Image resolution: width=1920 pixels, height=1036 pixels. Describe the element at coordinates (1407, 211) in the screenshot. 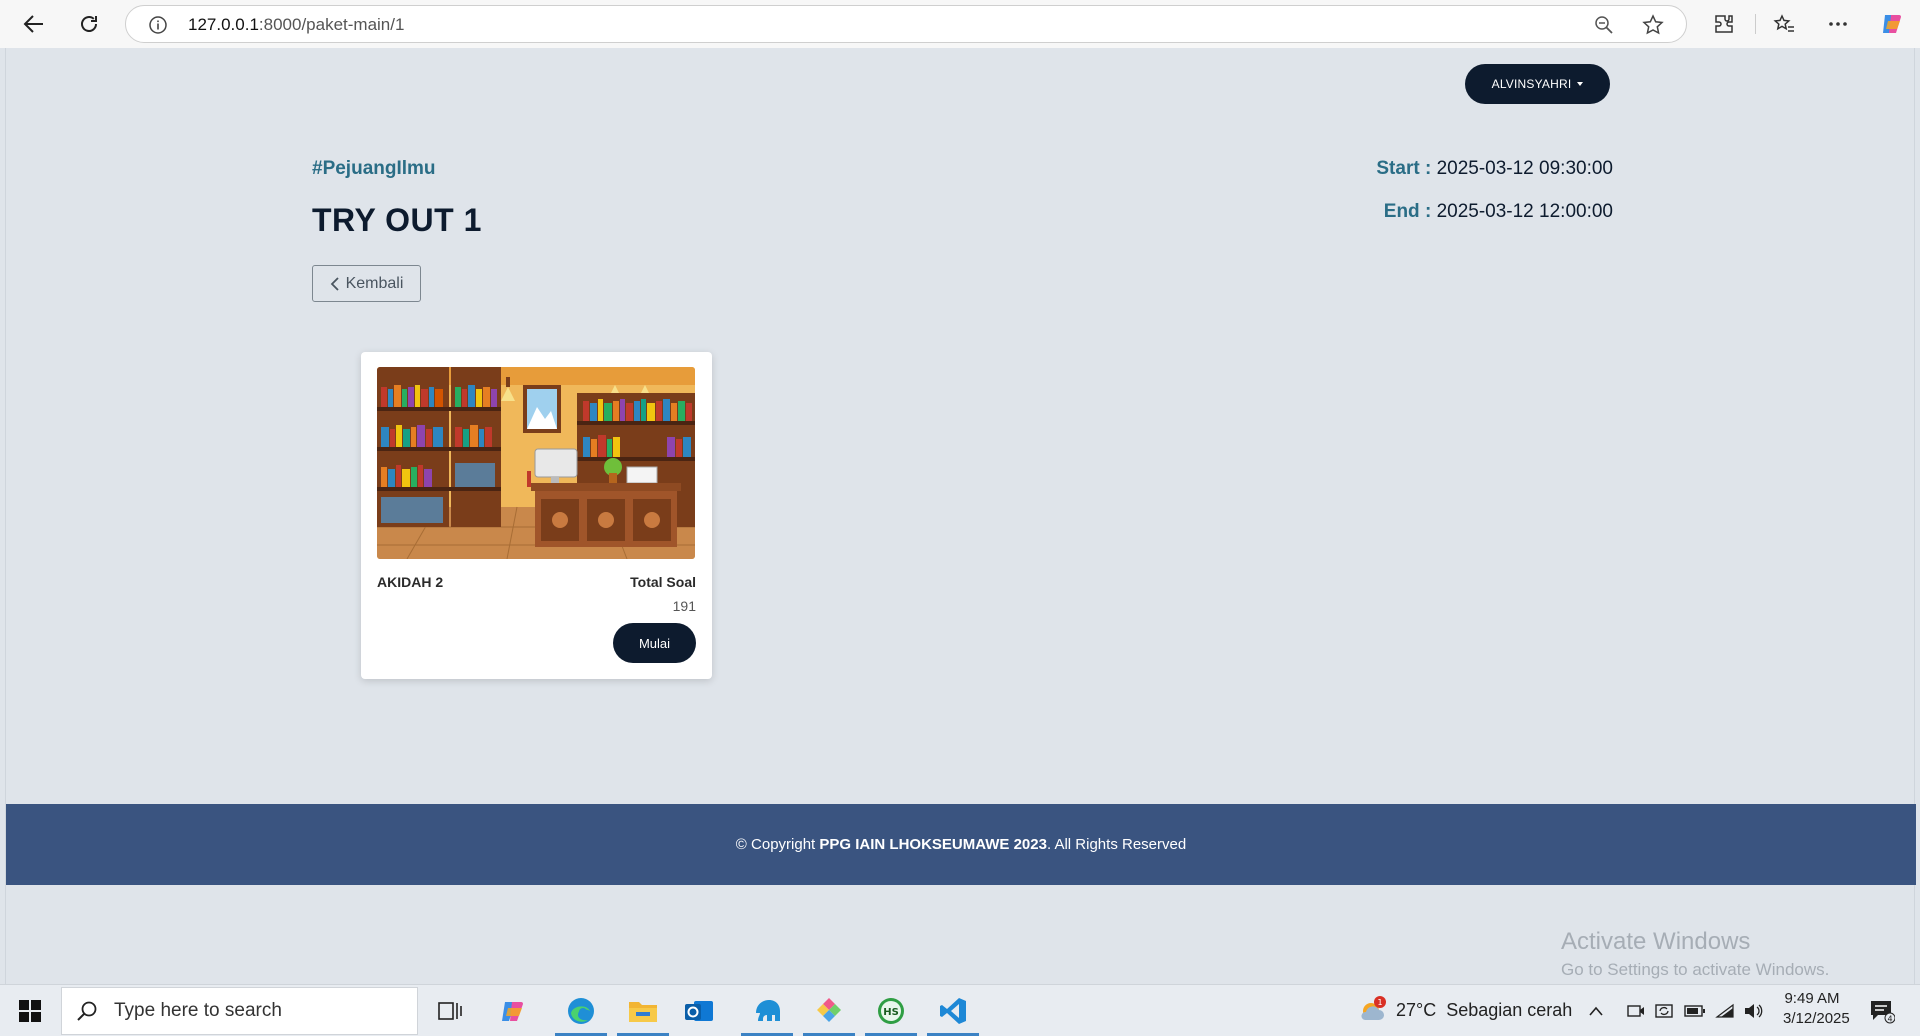

I see `end-label: End :` at that location.